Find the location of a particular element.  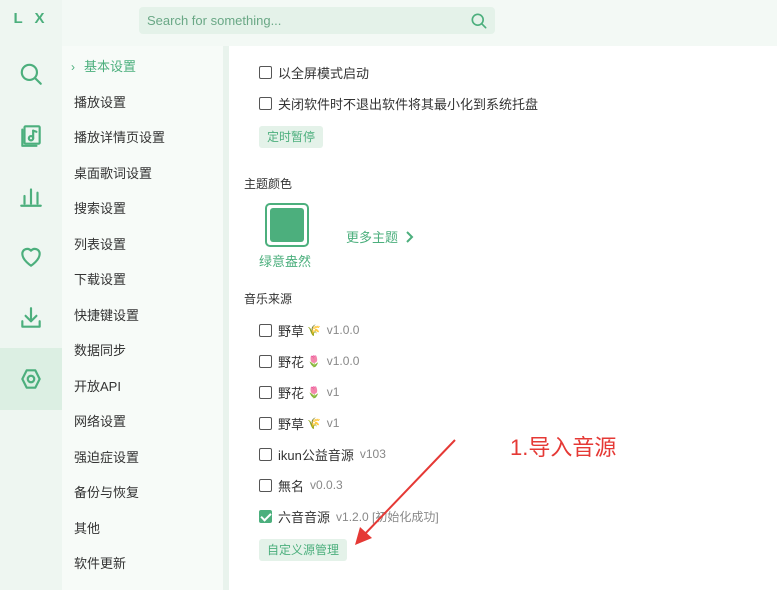

source-item: 野花 🌷 v1 is located at coordinates (299, 392).